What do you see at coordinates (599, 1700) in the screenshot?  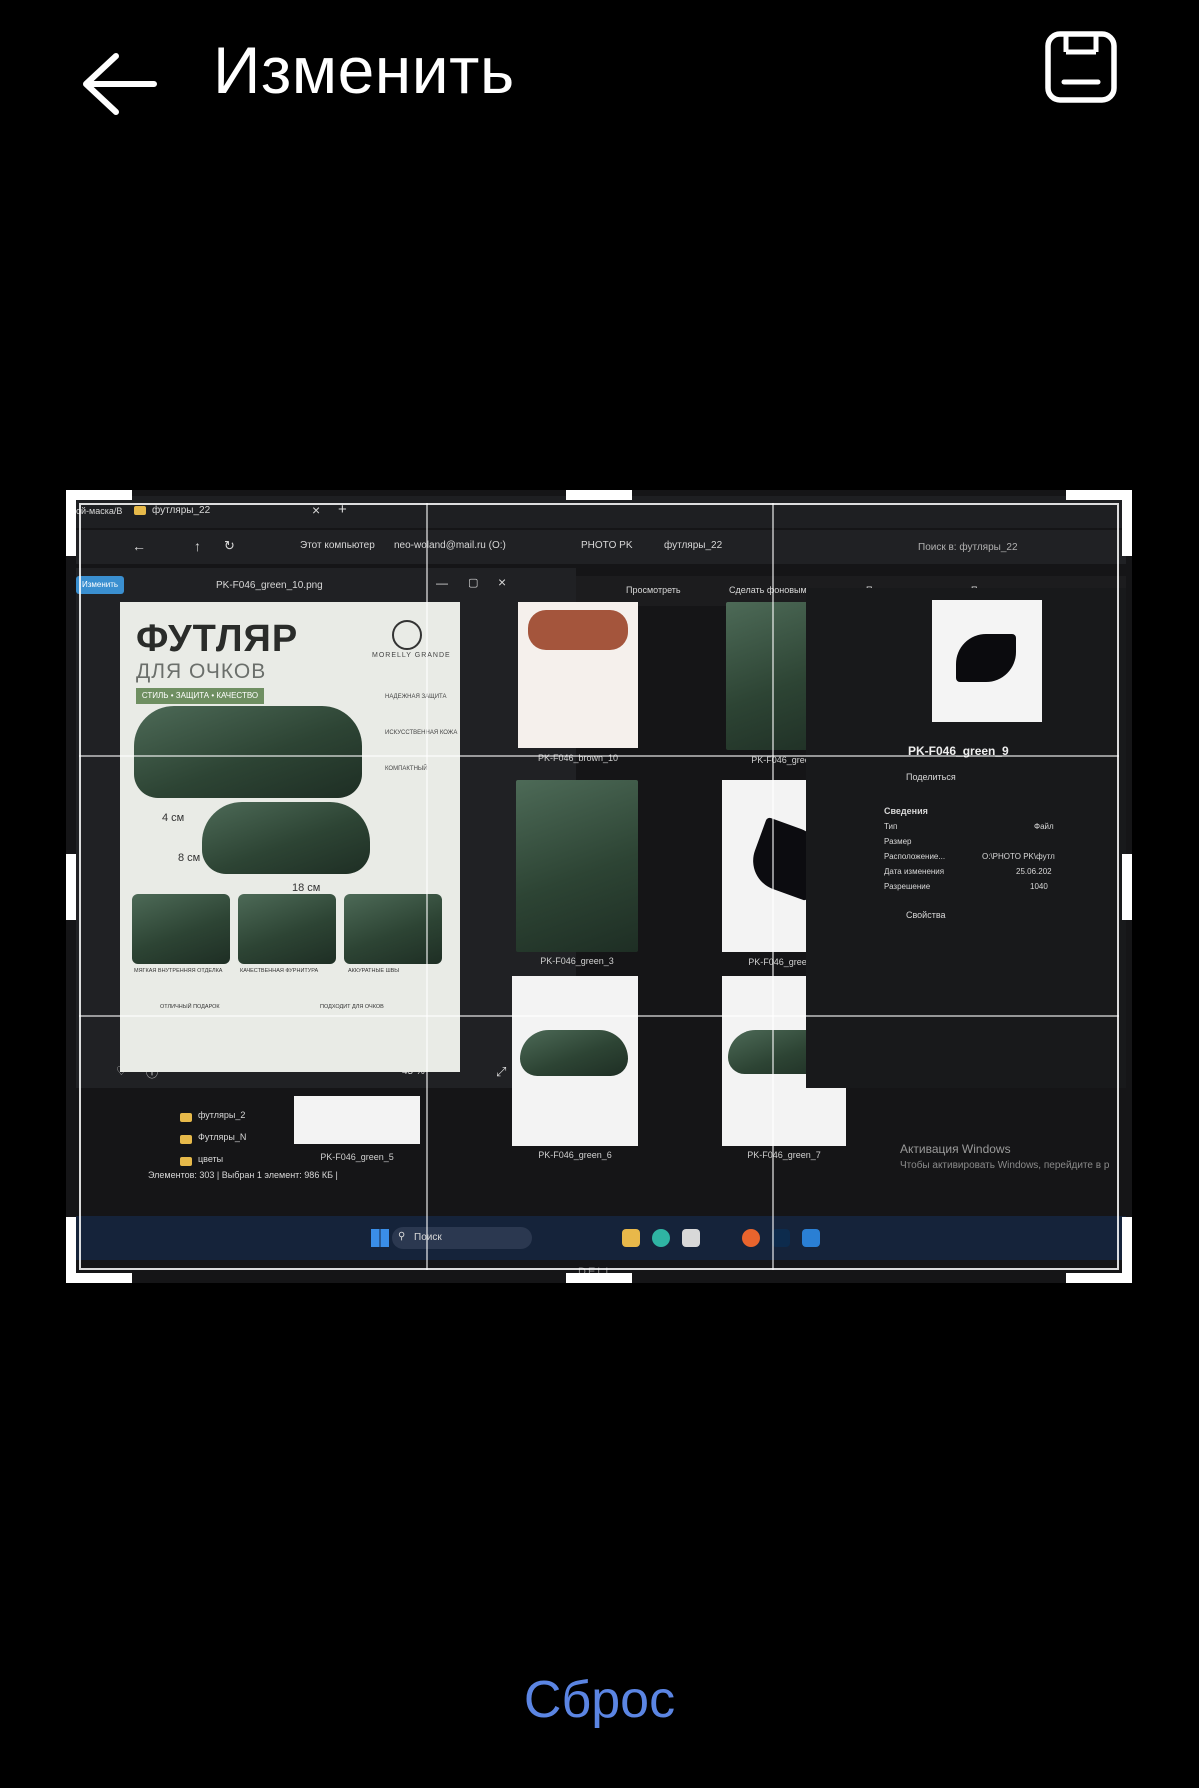 I see `reset-button: Сброс` at bounding box center [599, 1700].